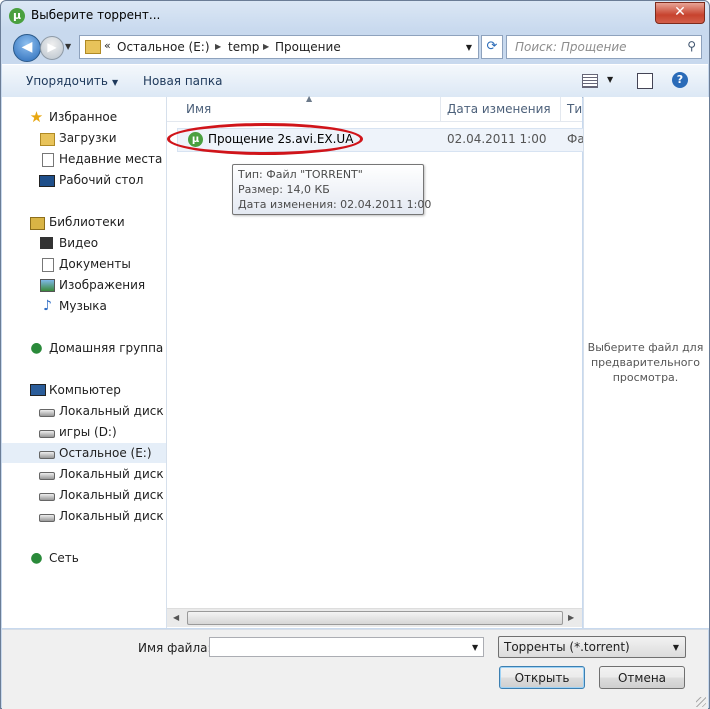  What do you see at coordinates (47, 181) in the screenshot?
I see `desktop-icon` at bounding box center [47, 181].